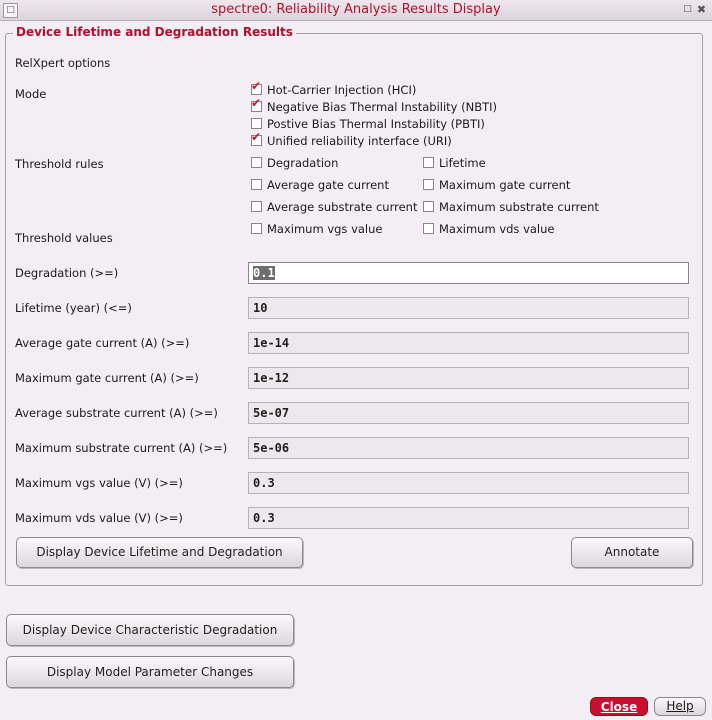 This screenshot has width=712, height=720. I want to click on degradation-input: 0.1, so click(468, 273).